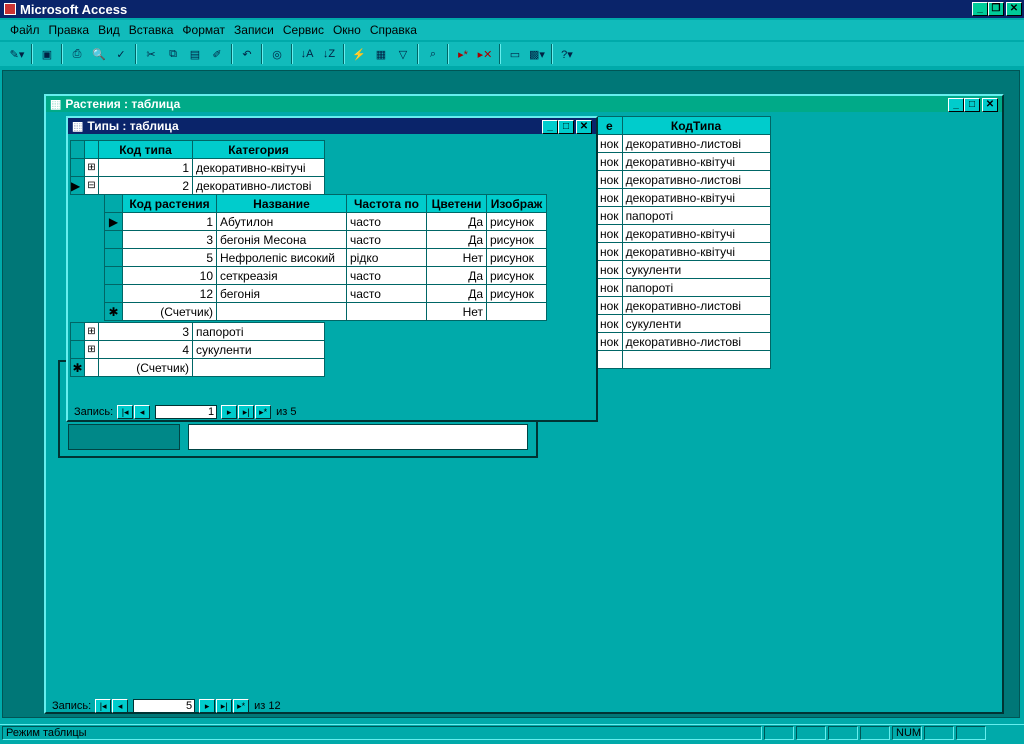 The height and width of the screenshot is (744, 1024). I want to click on menu-item: Формат, so click(203, 30).